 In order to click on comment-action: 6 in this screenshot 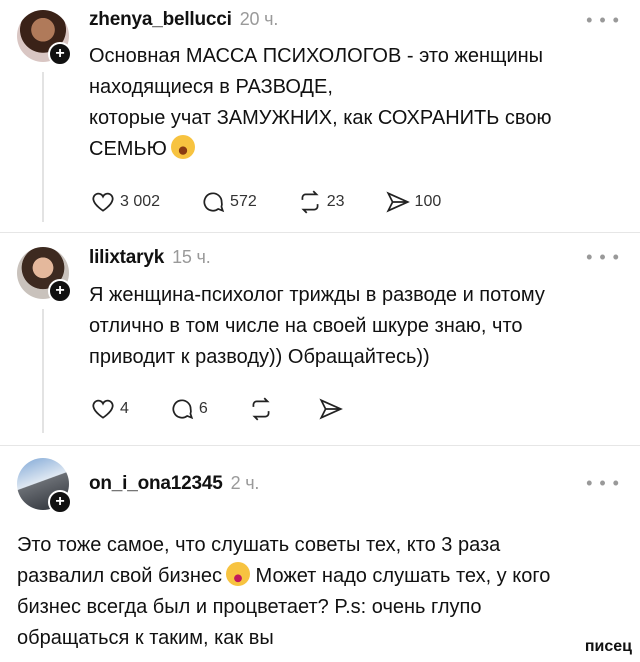, I will do `click(188, 409)`.